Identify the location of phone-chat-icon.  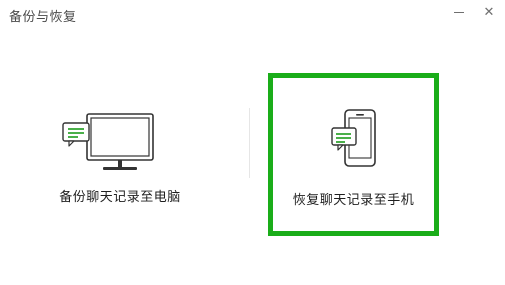
(353, 138).